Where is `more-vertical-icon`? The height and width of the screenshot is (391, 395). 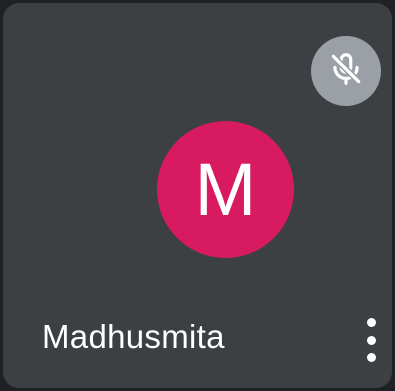
more-vertical-icon is located at coordinates (371, 340).